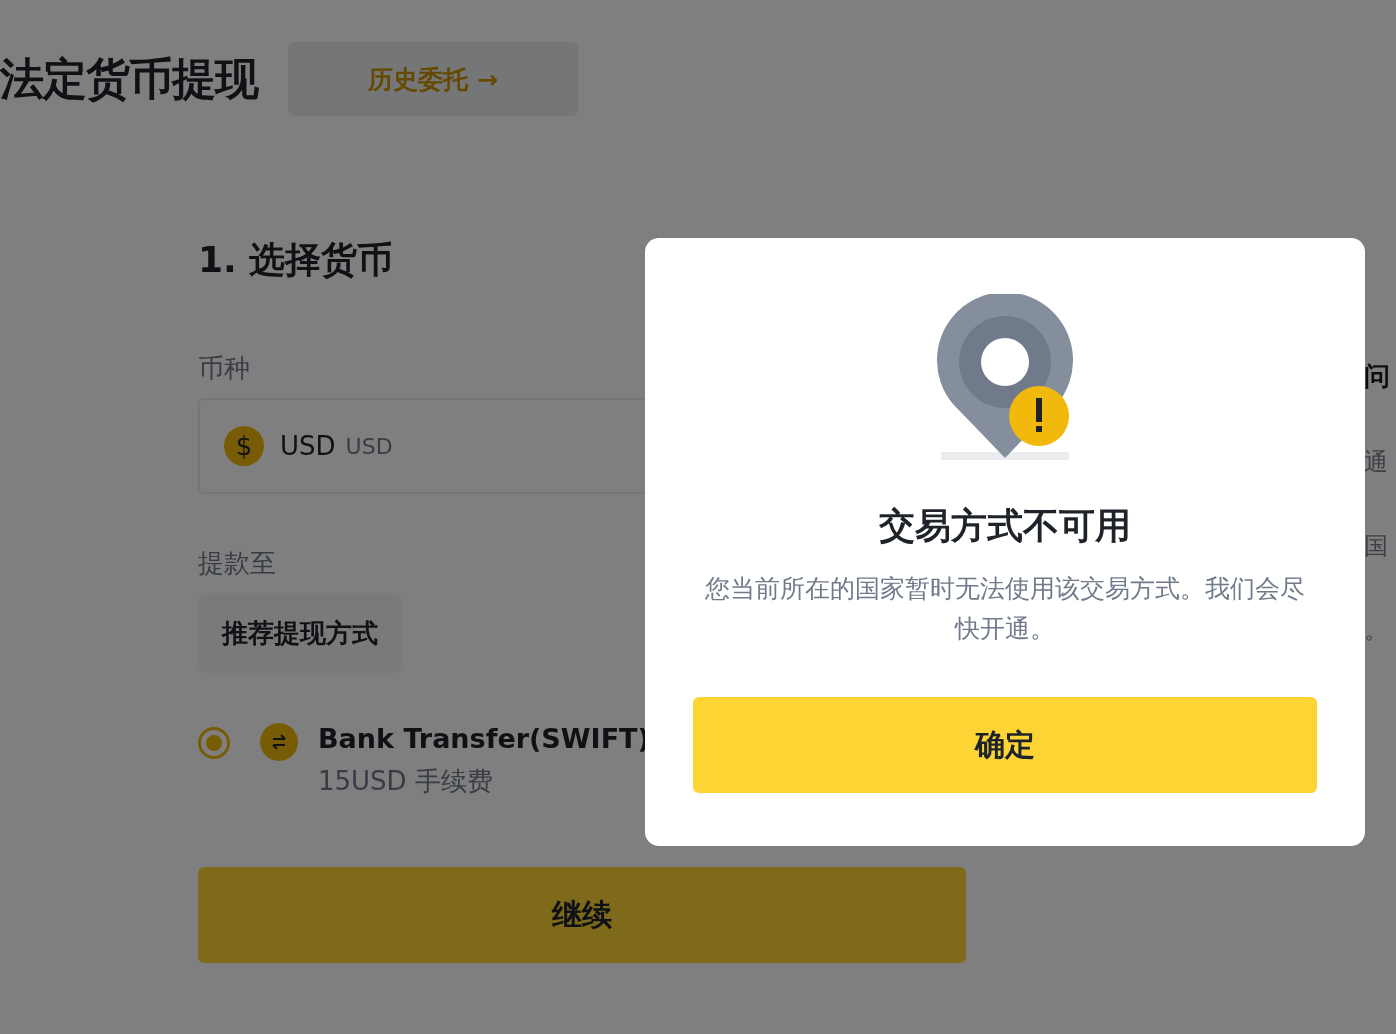  Describe the element at coordinates (237, 563) in the screenshot. I see `field-label: 提款至` at that location.